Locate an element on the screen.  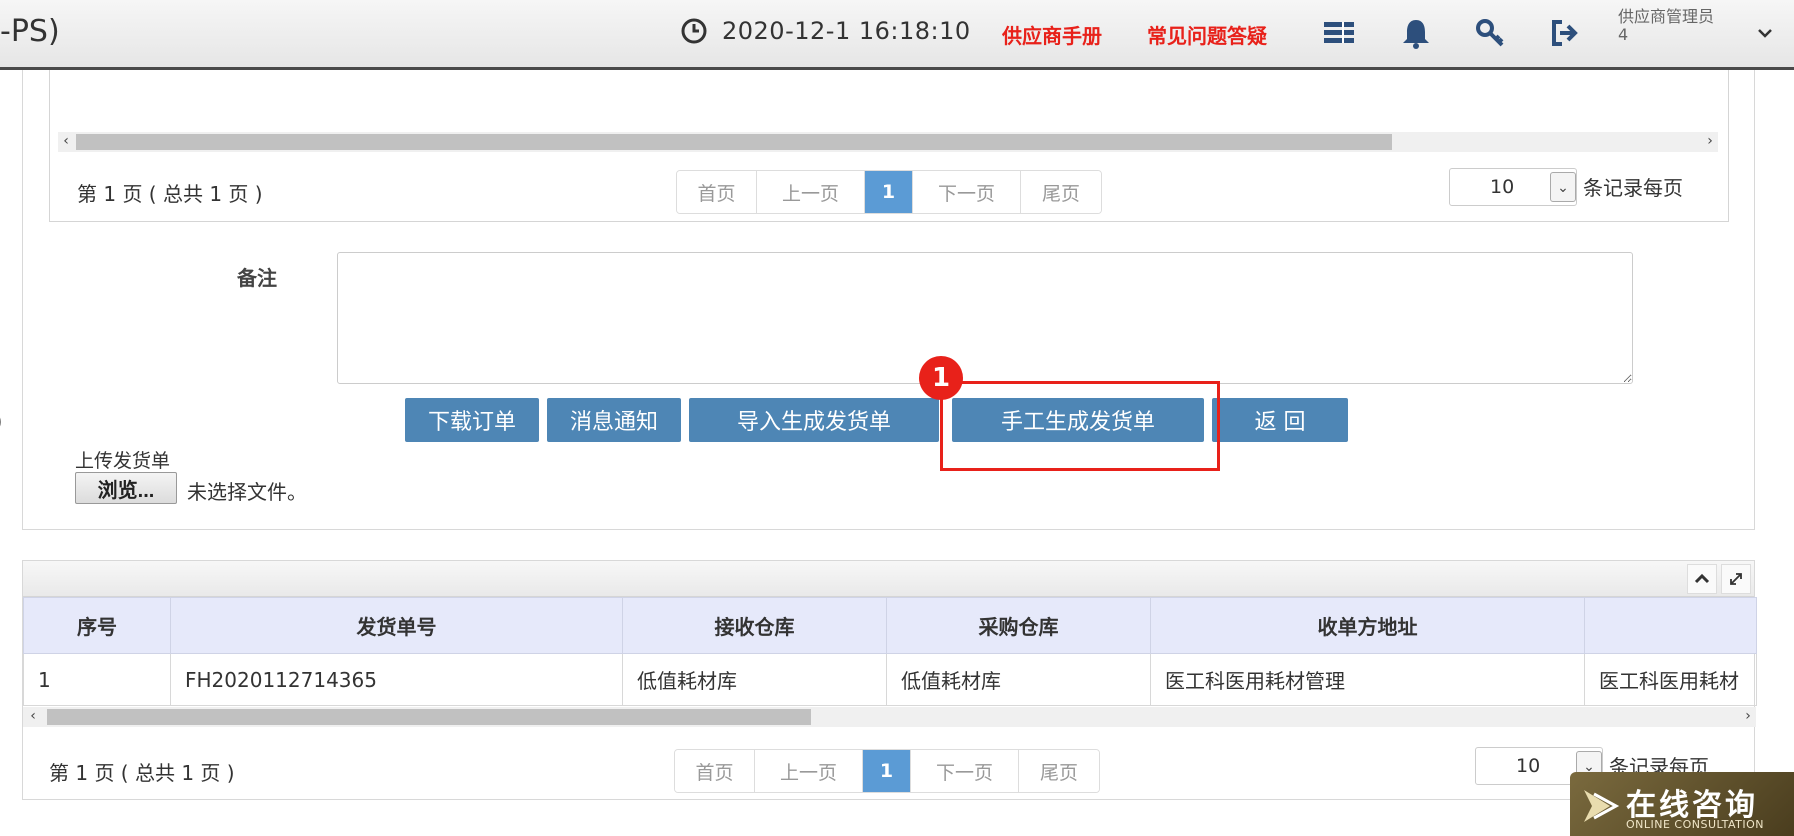
current-datetime: 2020-12-1 16:18:10 is located at coordinates (846, 31).